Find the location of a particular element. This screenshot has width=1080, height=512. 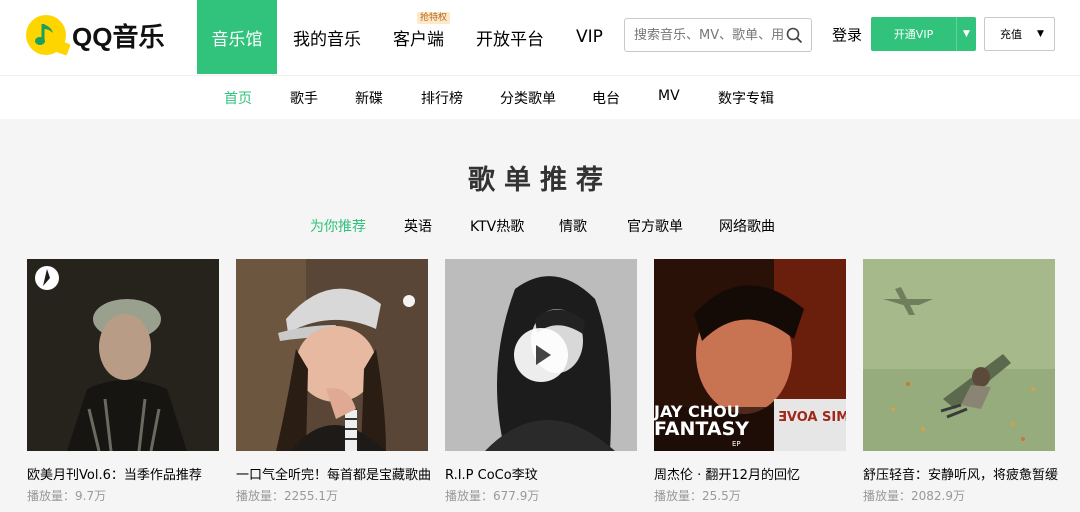

brand-name: QQ音乐 is located at coordinates (118, 36).